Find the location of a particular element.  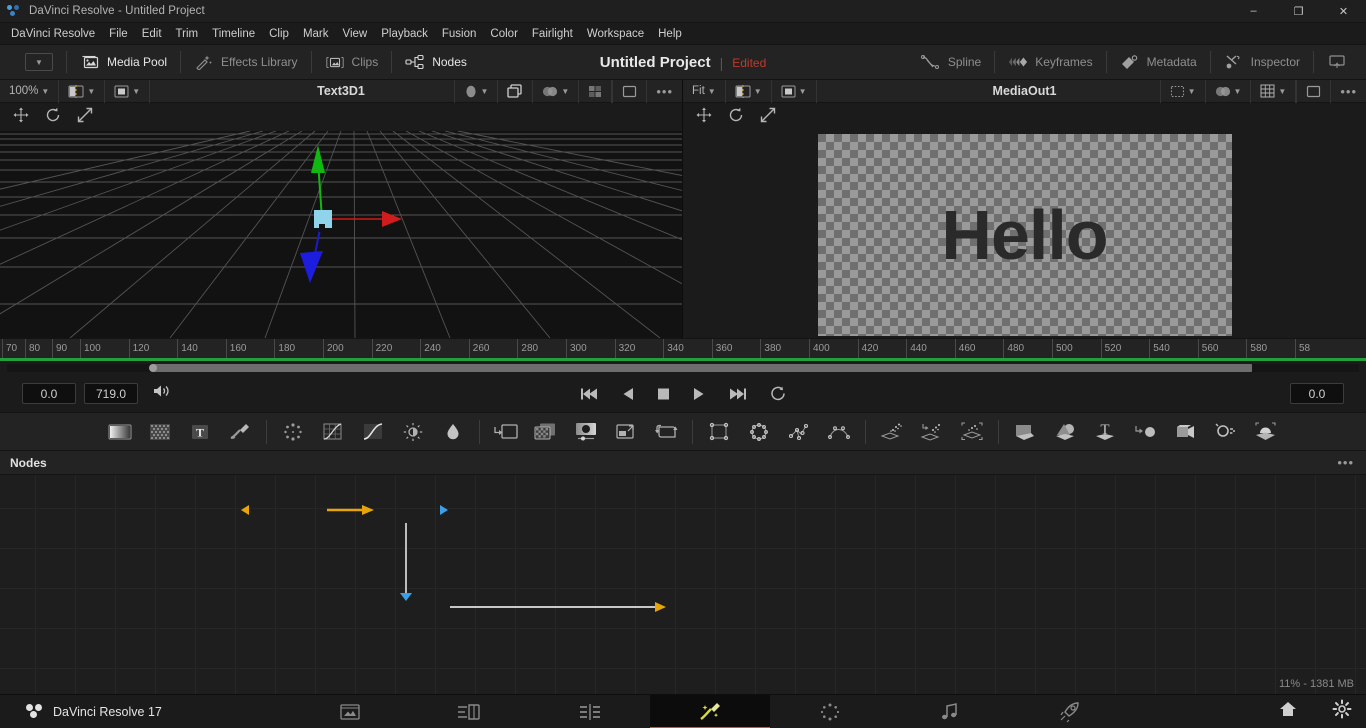

camera-3d-tool-icon is located at coordinates (1185, 432).